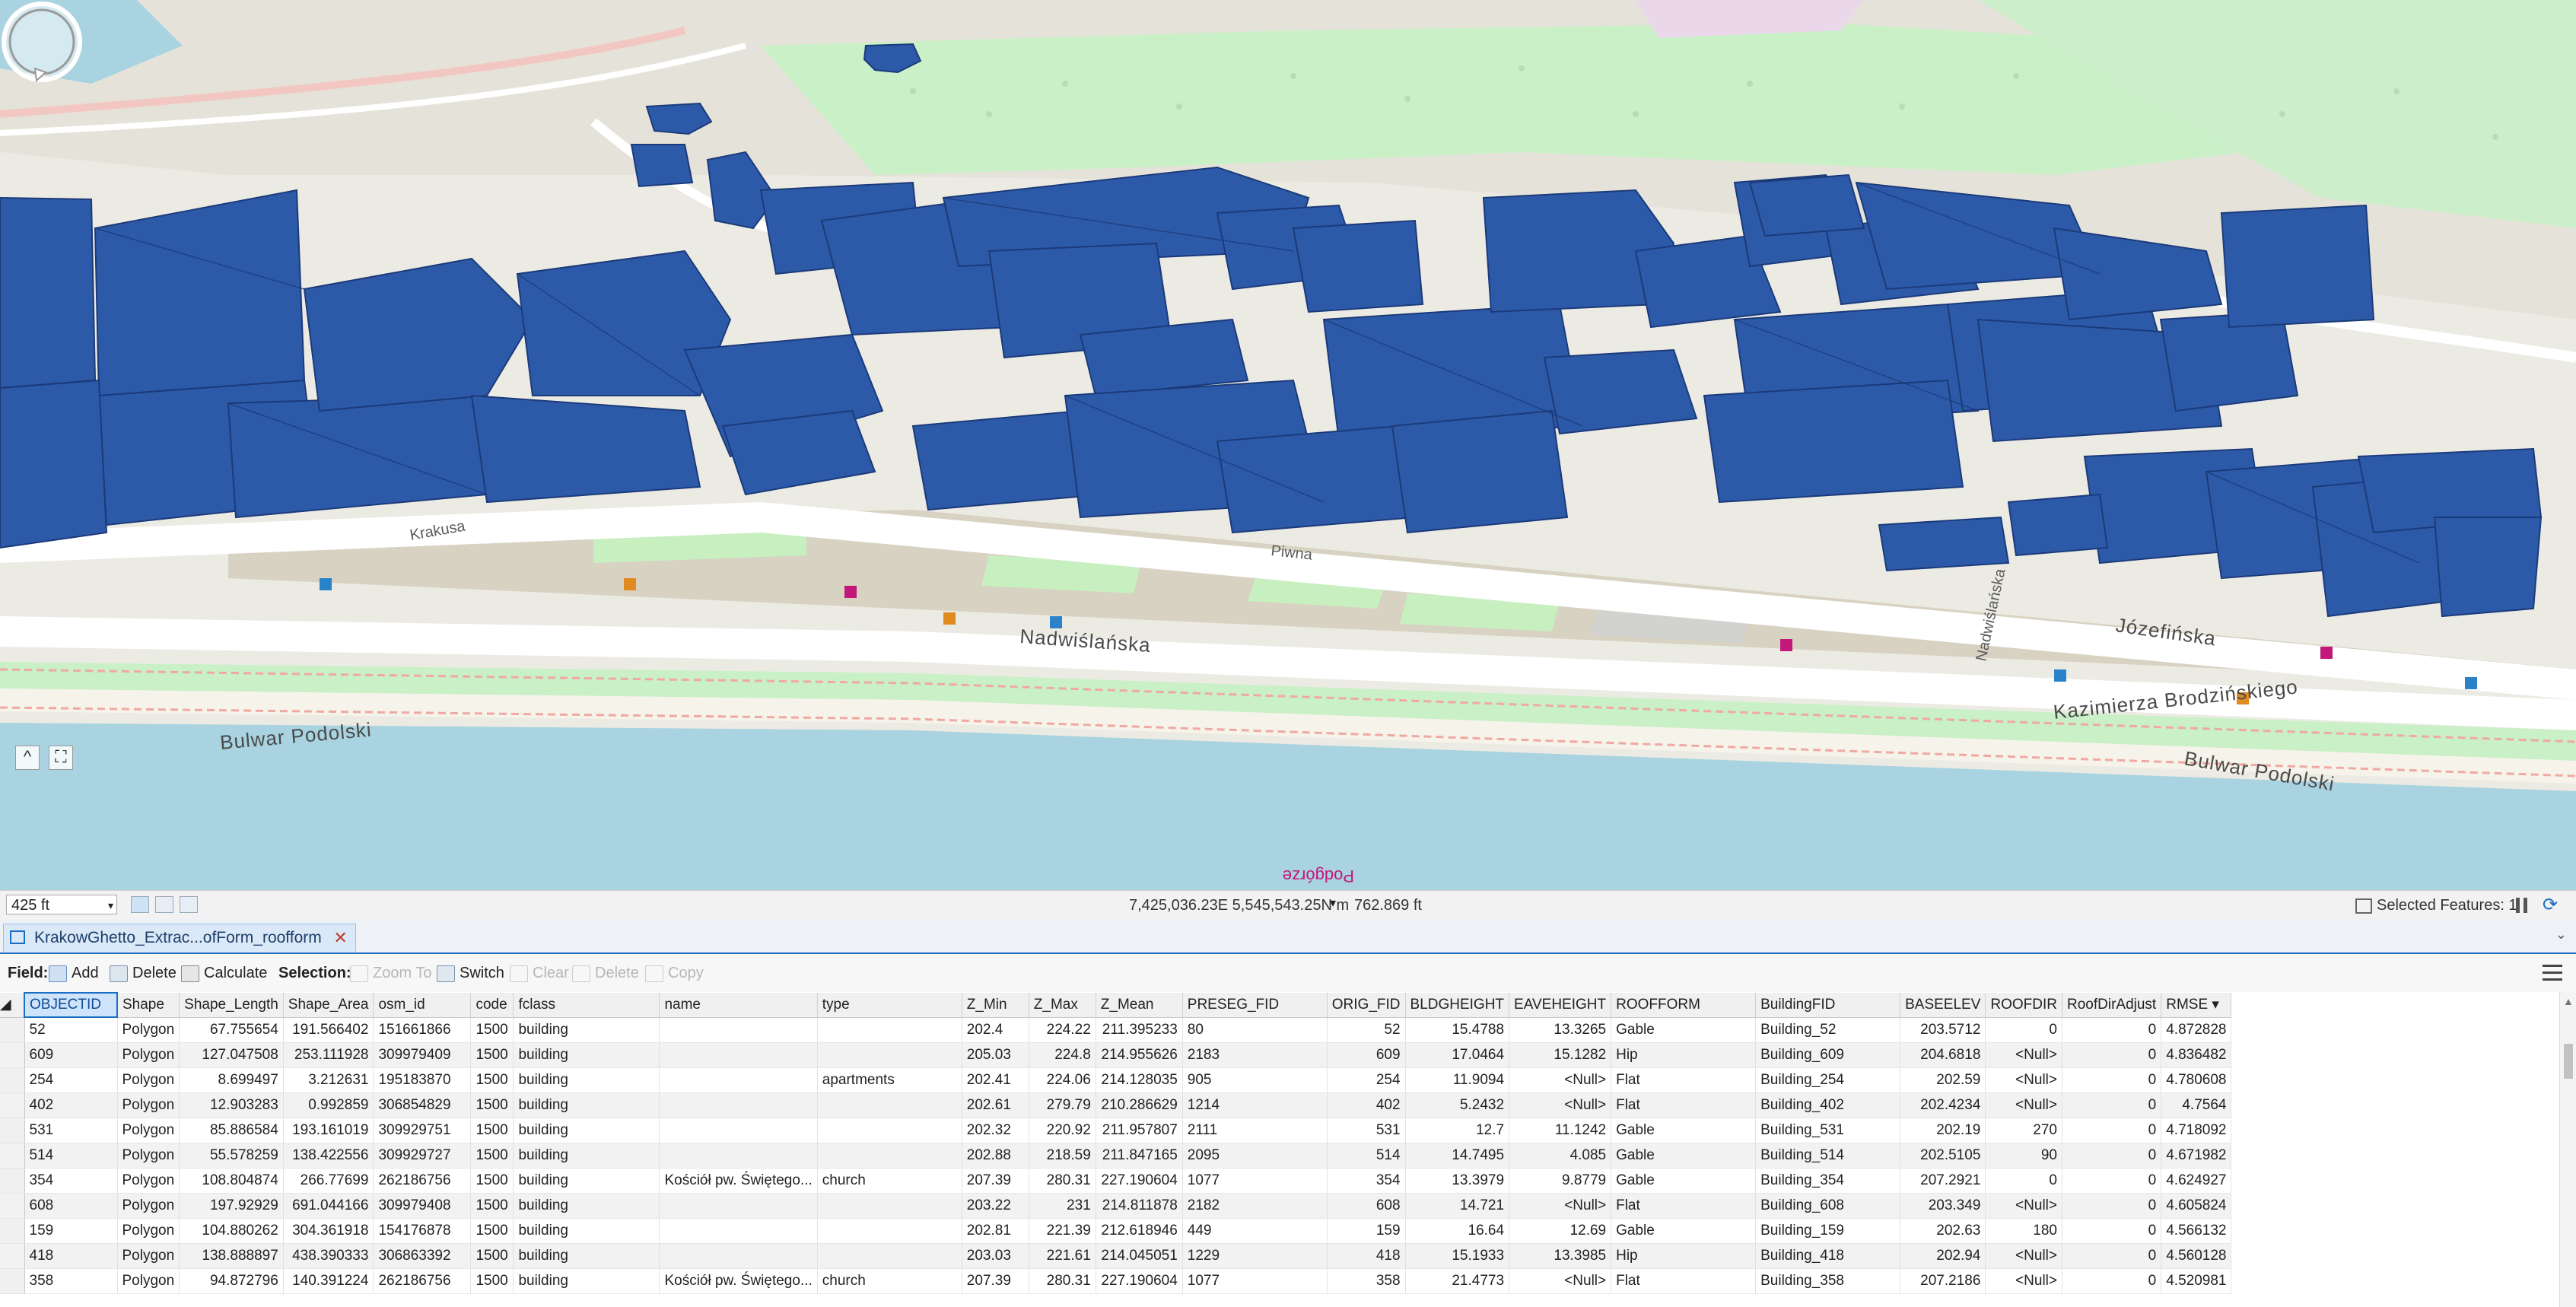 Image resolution: width=2576 pixels, height=1307 pixels. Describe the element at coordinates (2196, 1156) in the screenshot. I see `table-cell: 4.671982` at that location.